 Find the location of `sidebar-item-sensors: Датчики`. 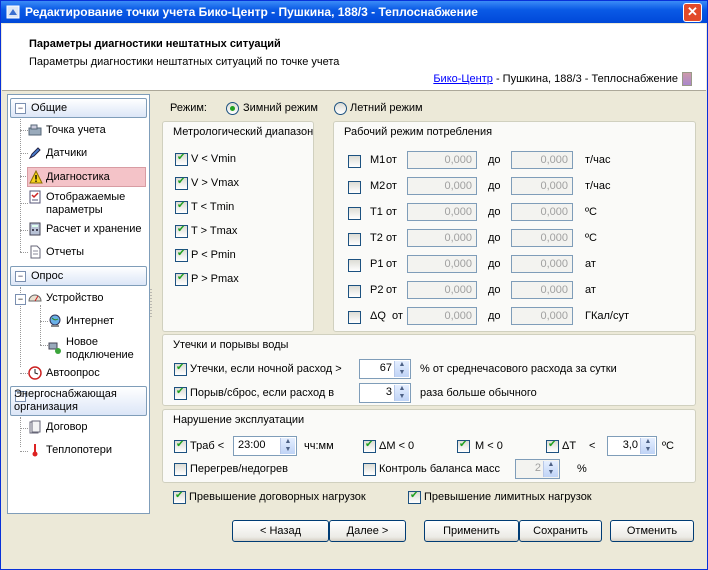

sidebar-item-sensors: Датчики is located at coordinates (84, 154).